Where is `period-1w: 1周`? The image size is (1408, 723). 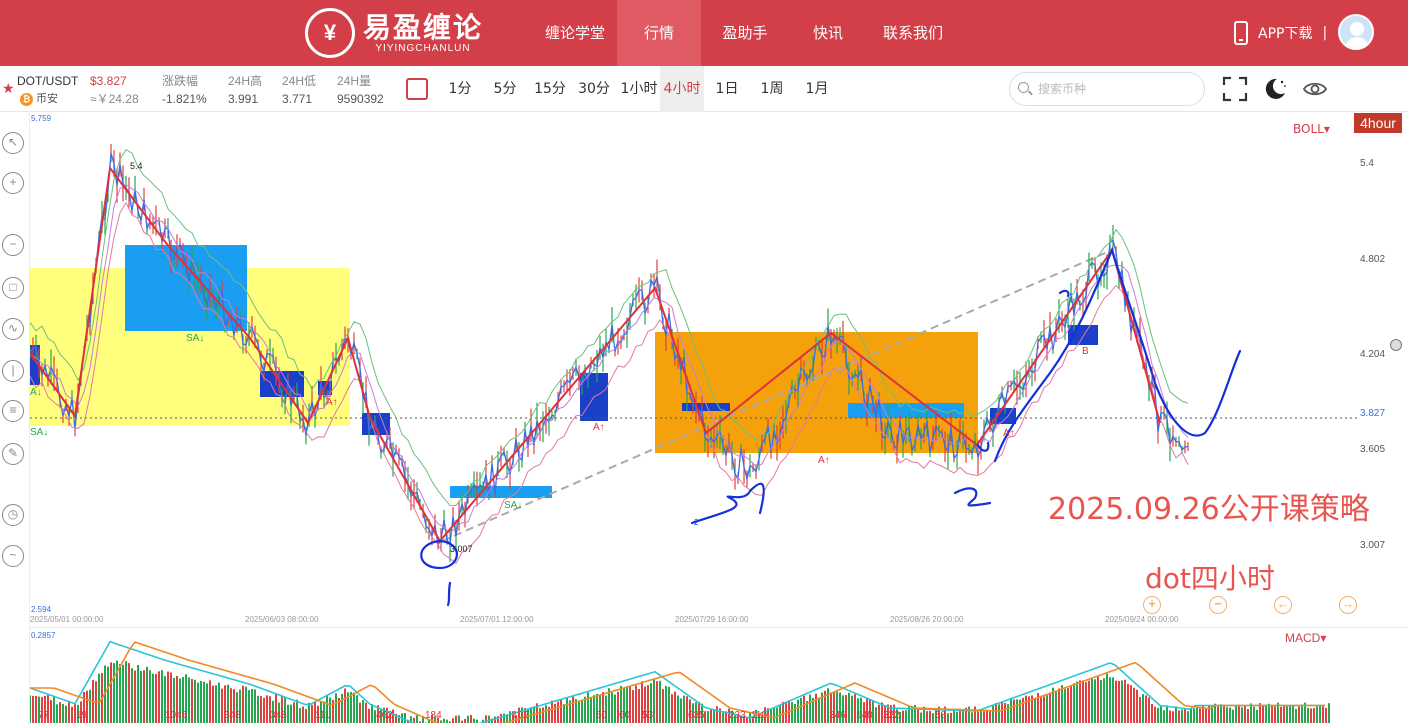 period-1w: 1周 is located at coordinates (772, 89).